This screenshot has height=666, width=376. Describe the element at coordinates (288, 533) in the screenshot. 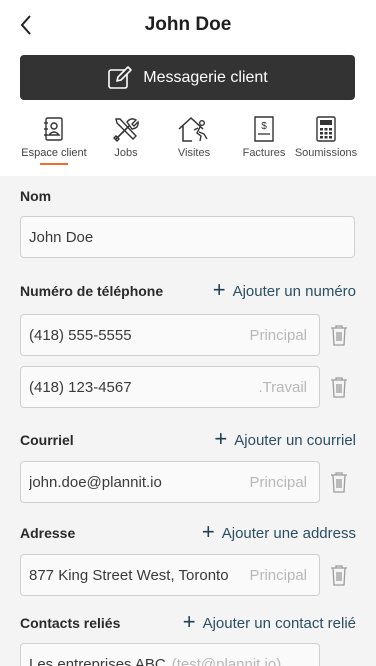

I see `add-address-label: Ajouter une address` at that location.